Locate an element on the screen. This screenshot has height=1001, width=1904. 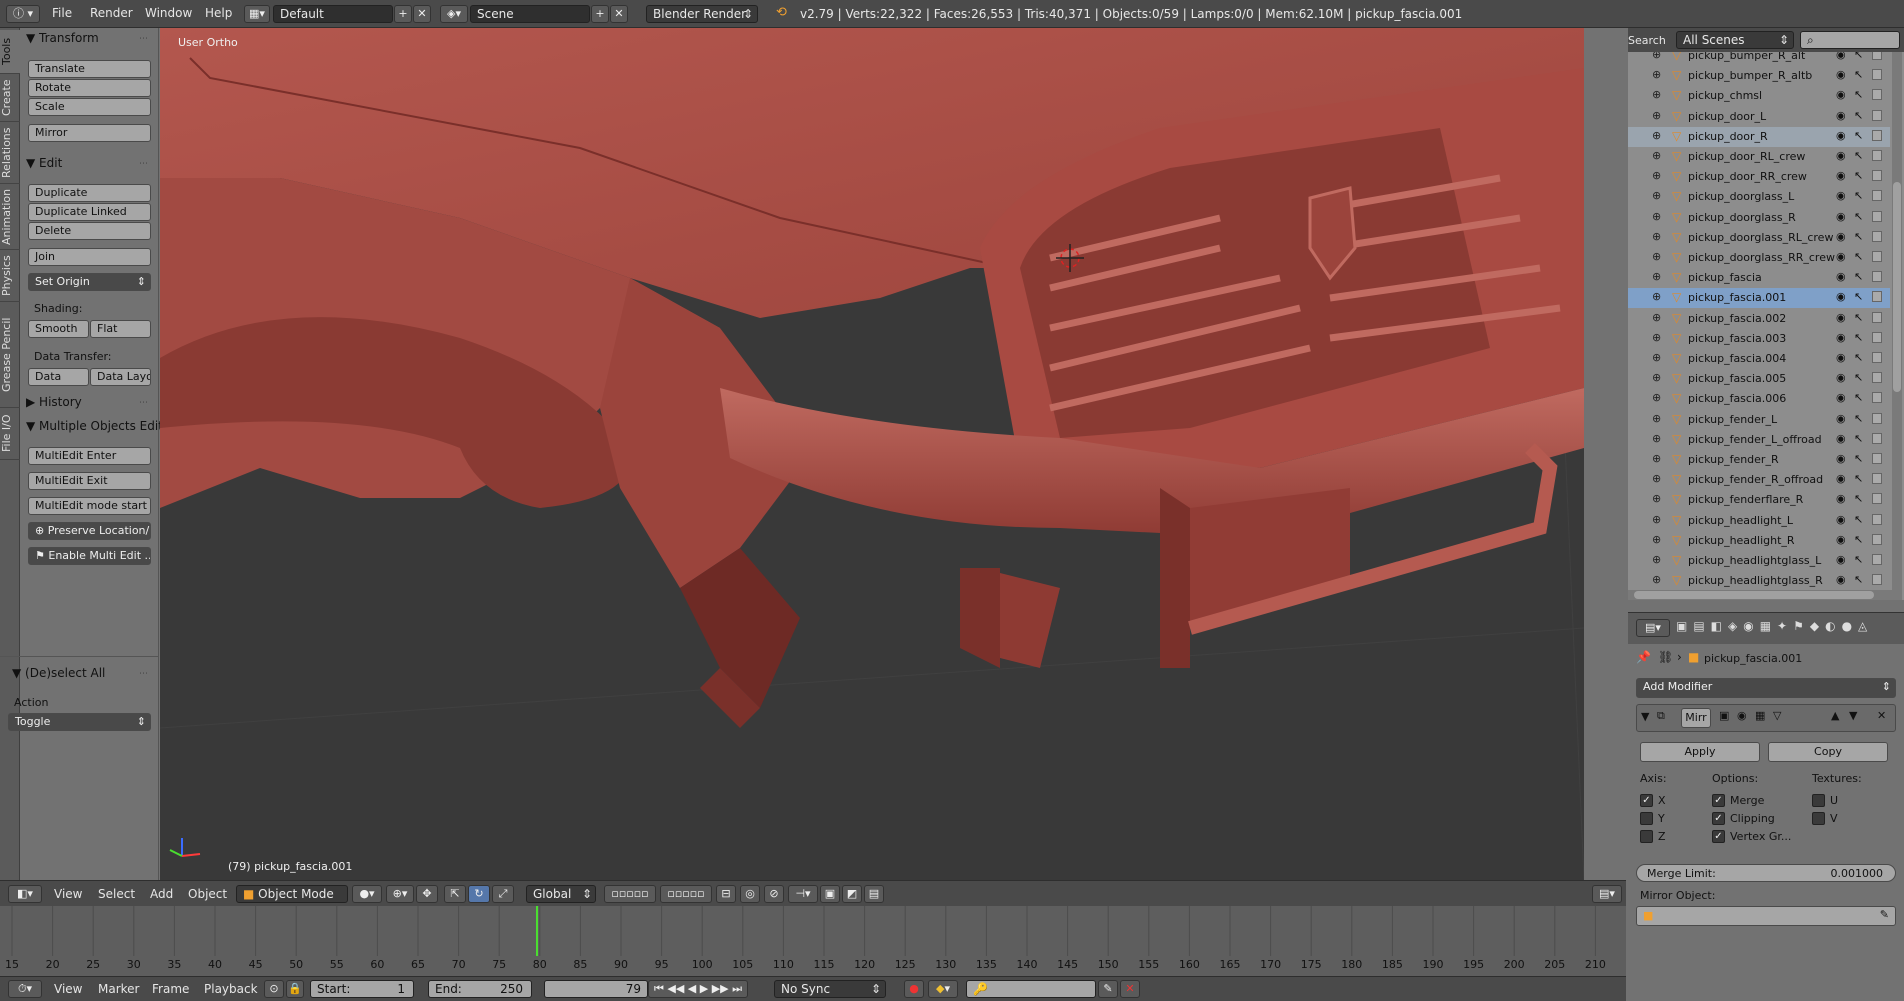
editmode-display-icon: ▦ is located at coordinates (1760, 715).